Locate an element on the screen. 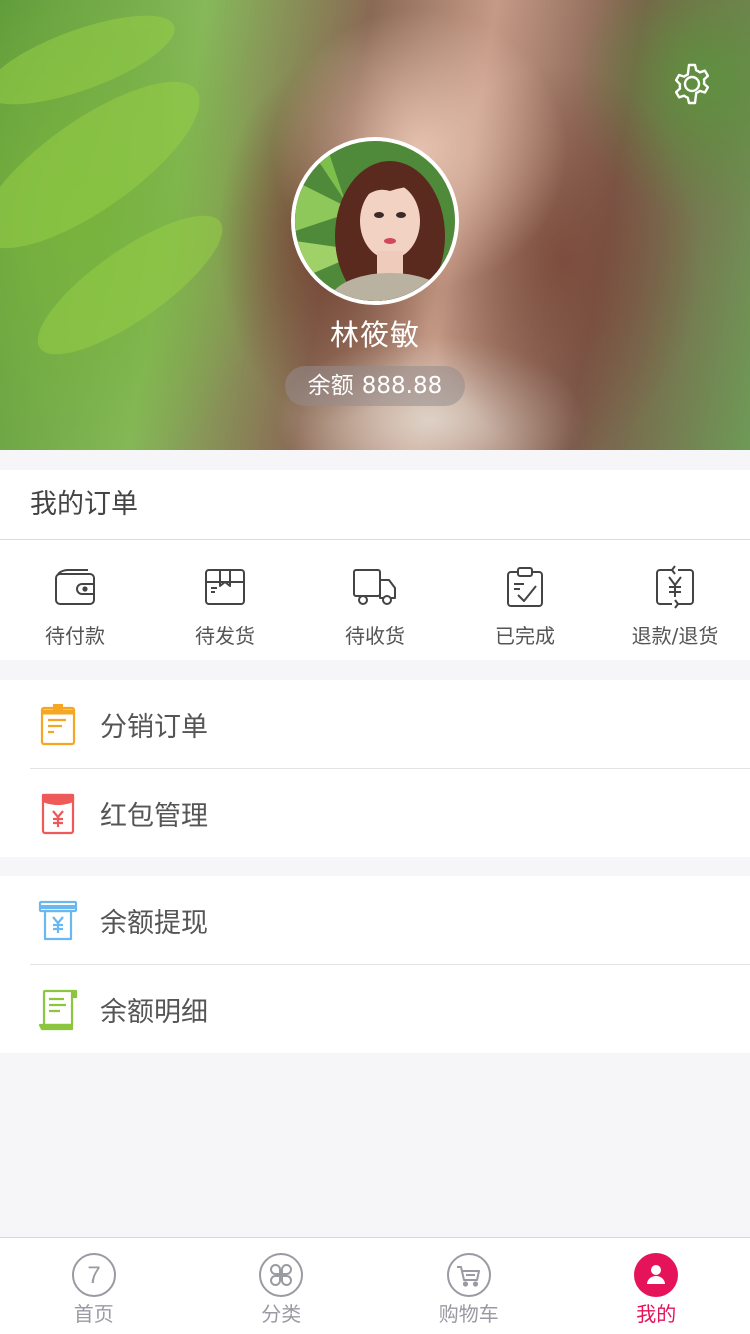  order-pending-payment: 待付款 is located at coordinates (75, 600).